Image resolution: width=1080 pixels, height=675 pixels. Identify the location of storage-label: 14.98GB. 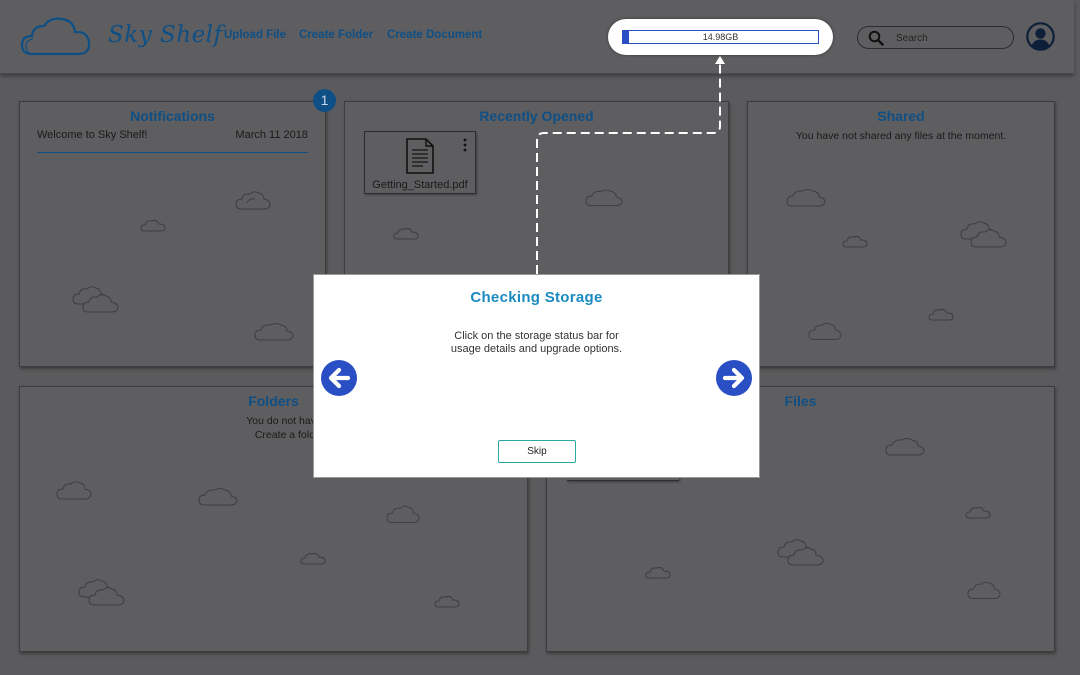
(720, 37).